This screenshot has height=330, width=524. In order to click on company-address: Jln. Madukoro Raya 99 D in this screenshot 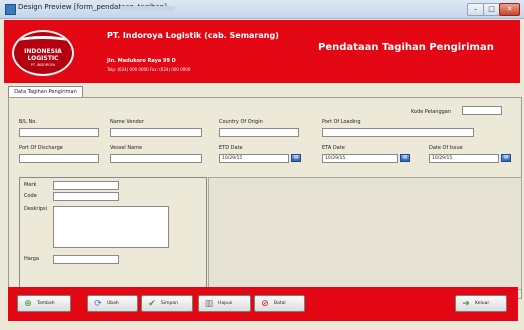, I will do `click(141, 61)`.